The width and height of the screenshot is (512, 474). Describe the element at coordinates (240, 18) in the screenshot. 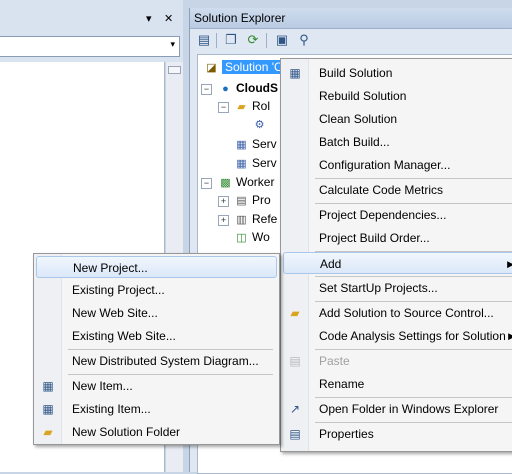

I see `solution-explorer-title: Solution Explorer` at that location.